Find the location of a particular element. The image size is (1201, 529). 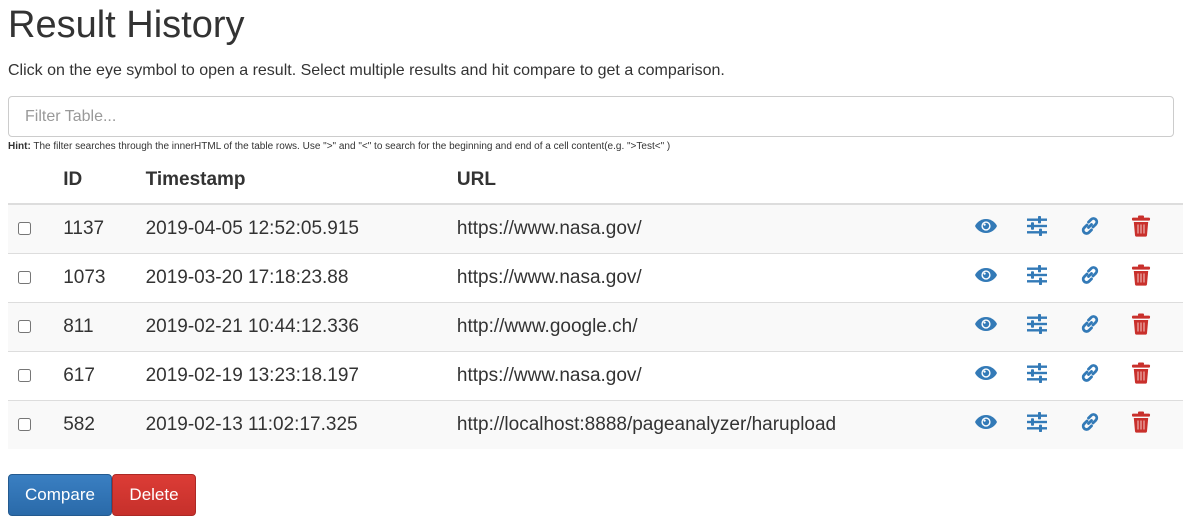

header-select is located at coordinates (36, 180).